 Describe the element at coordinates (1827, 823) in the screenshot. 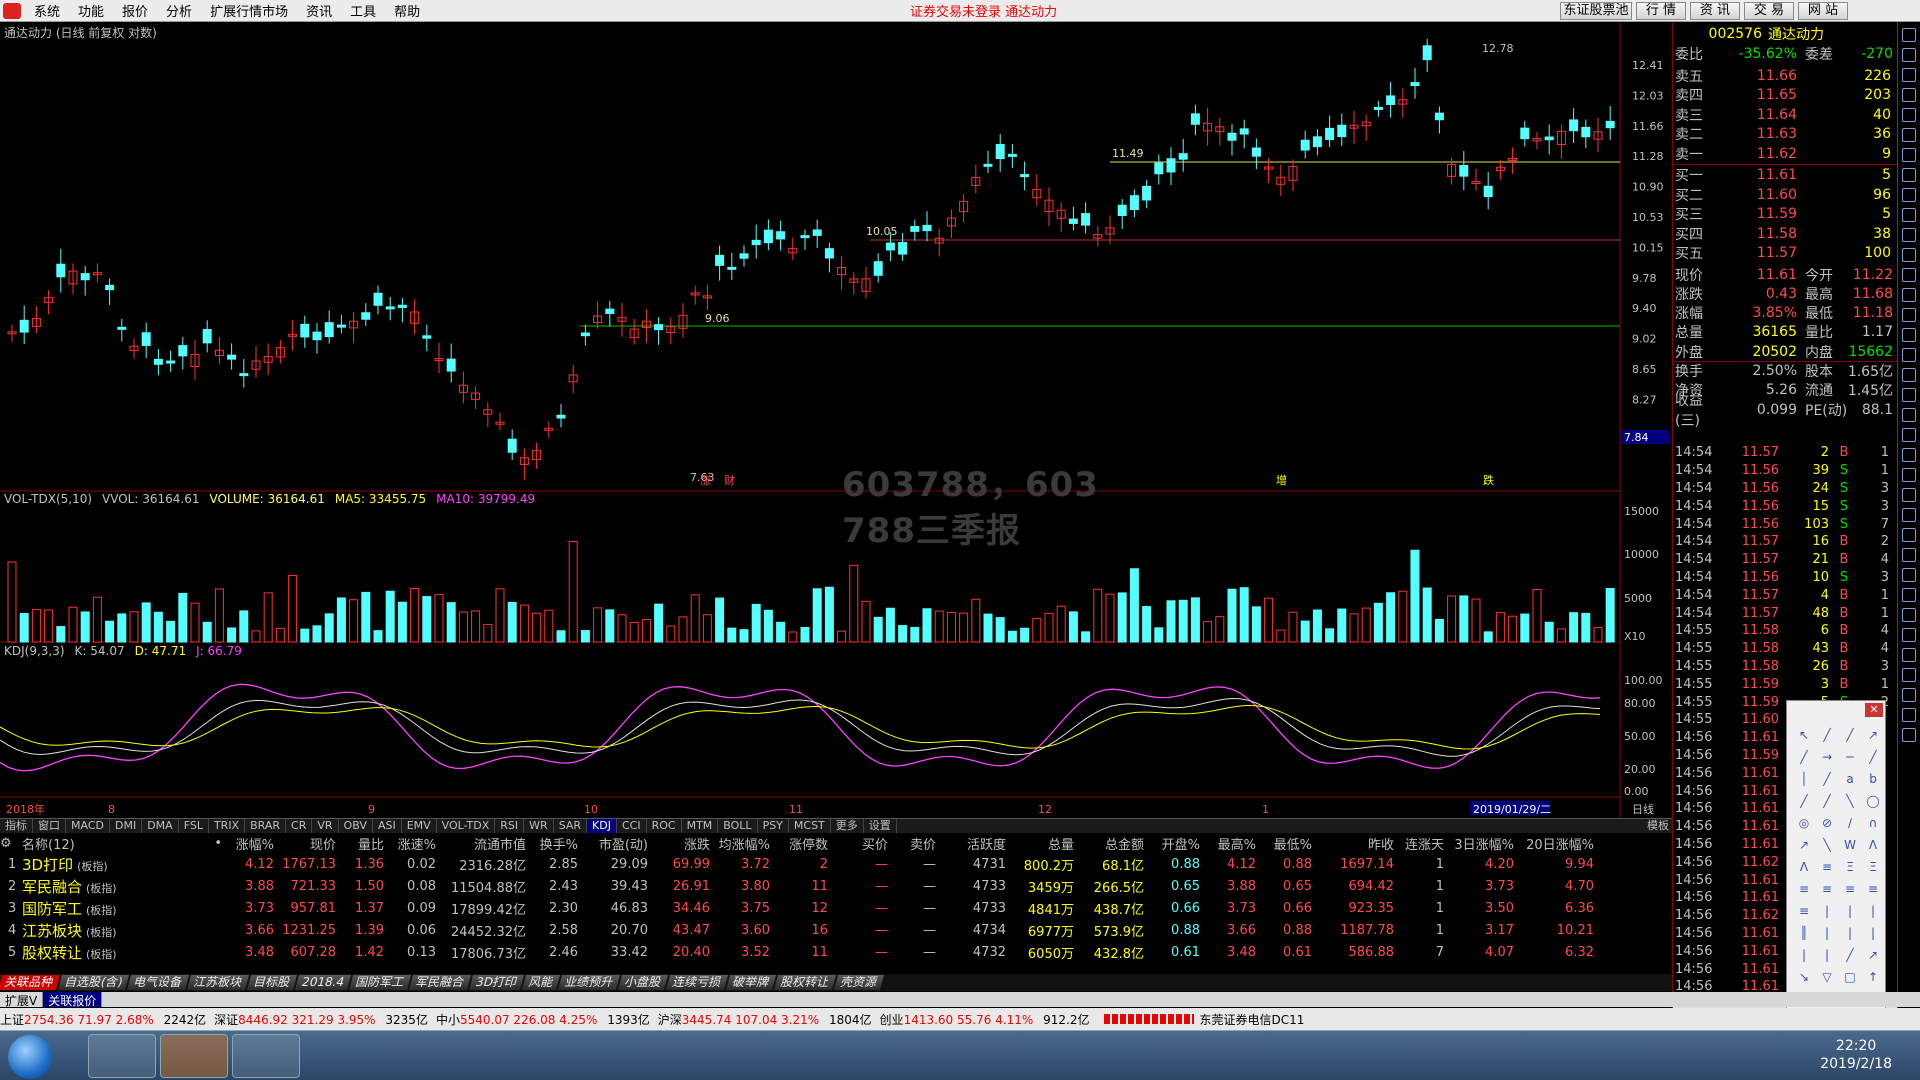

I see `drawing-tool-icon: ⊘` at that location.